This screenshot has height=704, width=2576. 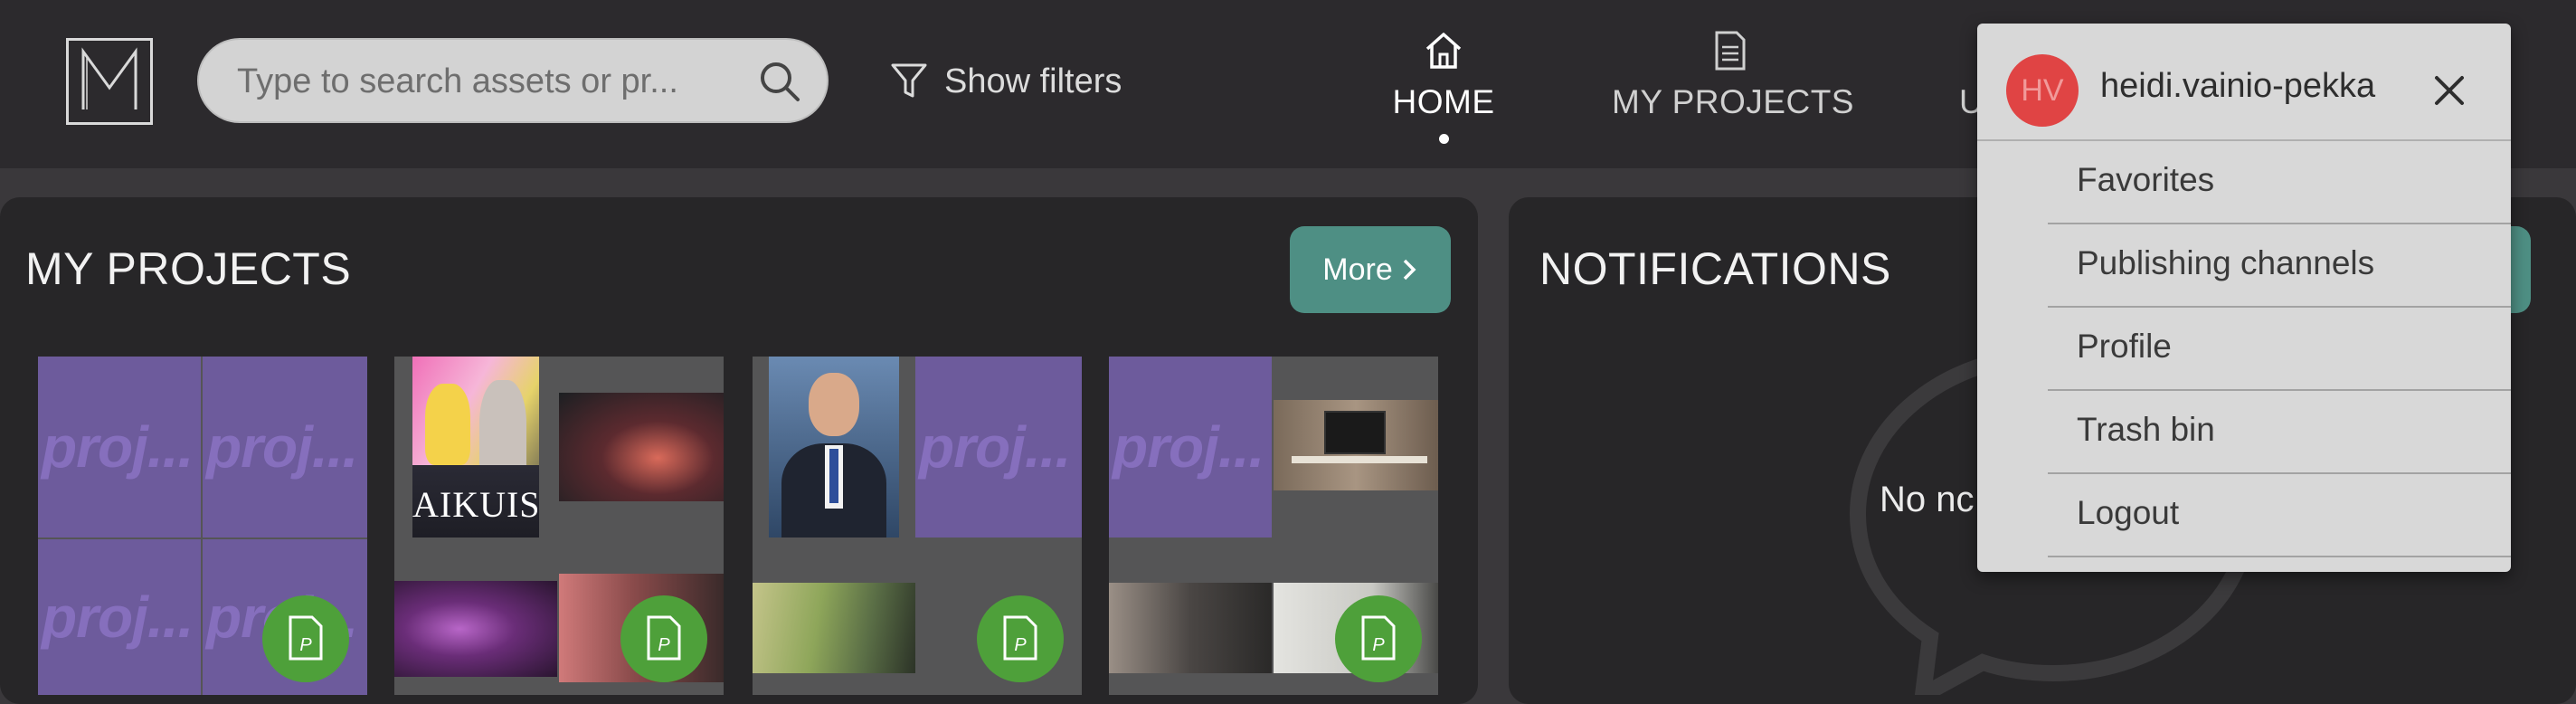 I want to click on nav-my-projects: MY PROJECTS, so click(x=1733, y=92).